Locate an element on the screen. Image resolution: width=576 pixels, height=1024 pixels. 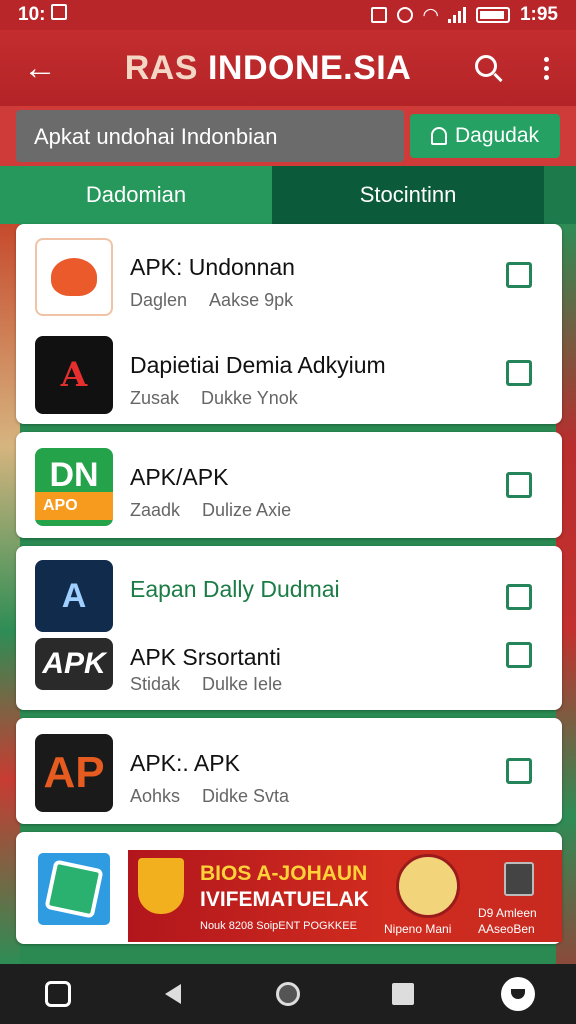
app-logo-orange-icon is located at coordinates (74, 277).